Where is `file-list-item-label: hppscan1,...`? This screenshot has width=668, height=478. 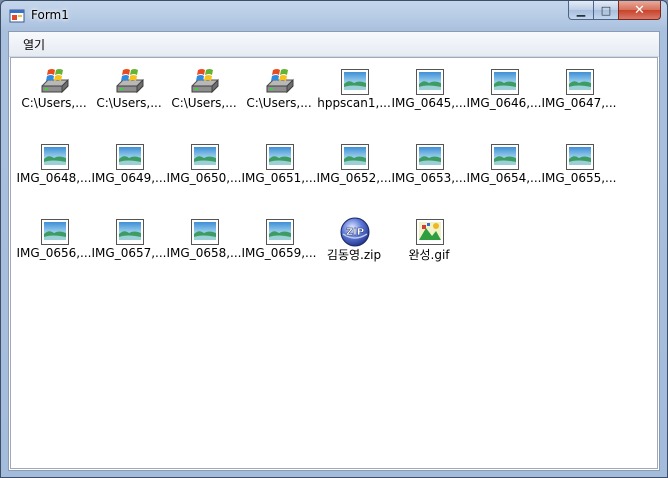
file-list-item-label: hppscan1,... is located at coordinates (354, 103).